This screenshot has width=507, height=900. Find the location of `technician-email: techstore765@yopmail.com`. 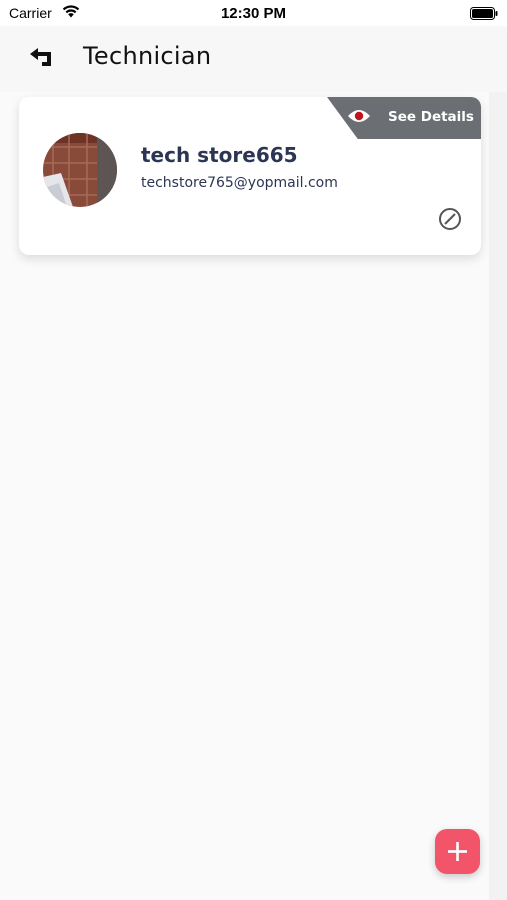

technician-email: techstore765@yopmail.com is located at coordinates (239, 183).